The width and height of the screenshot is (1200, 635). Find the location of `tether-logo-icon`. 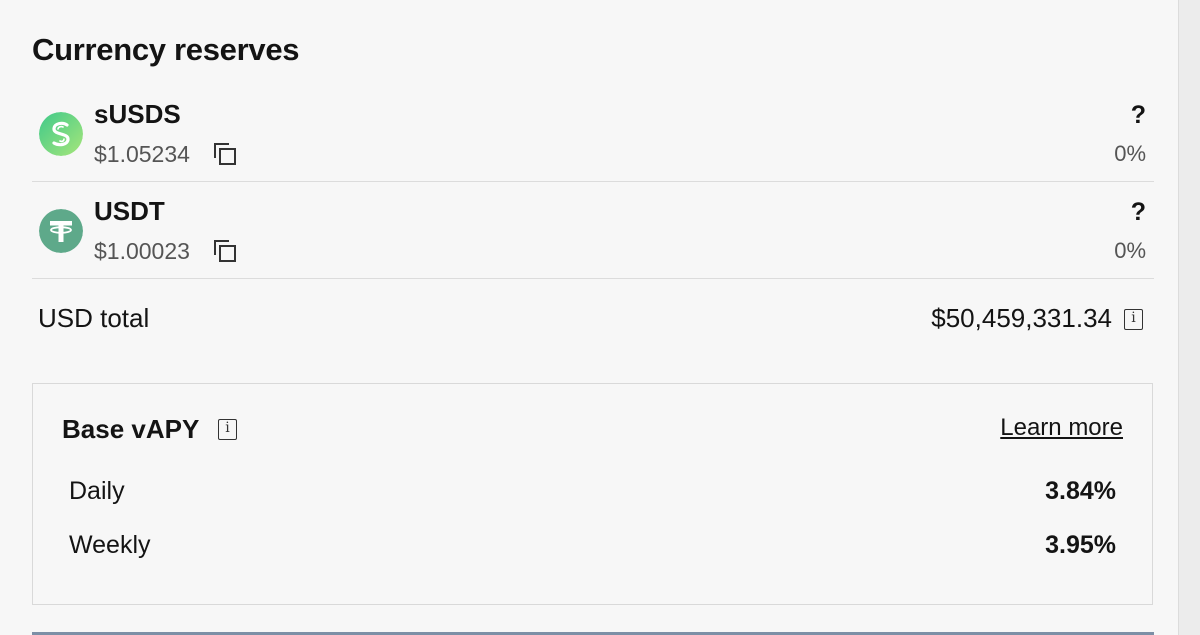

tether-logo-icon is located at coordinates (61, 231).